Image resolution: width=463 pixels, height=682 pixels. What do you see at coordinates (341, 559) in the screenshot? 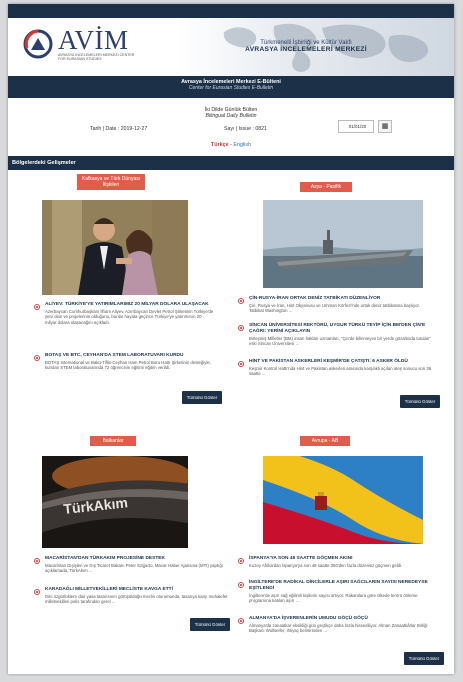
I see `article-title: İSPANYA'YA SON 48 SAATTE GÖÇMEN AKINI` at bounding box center [341, 559].